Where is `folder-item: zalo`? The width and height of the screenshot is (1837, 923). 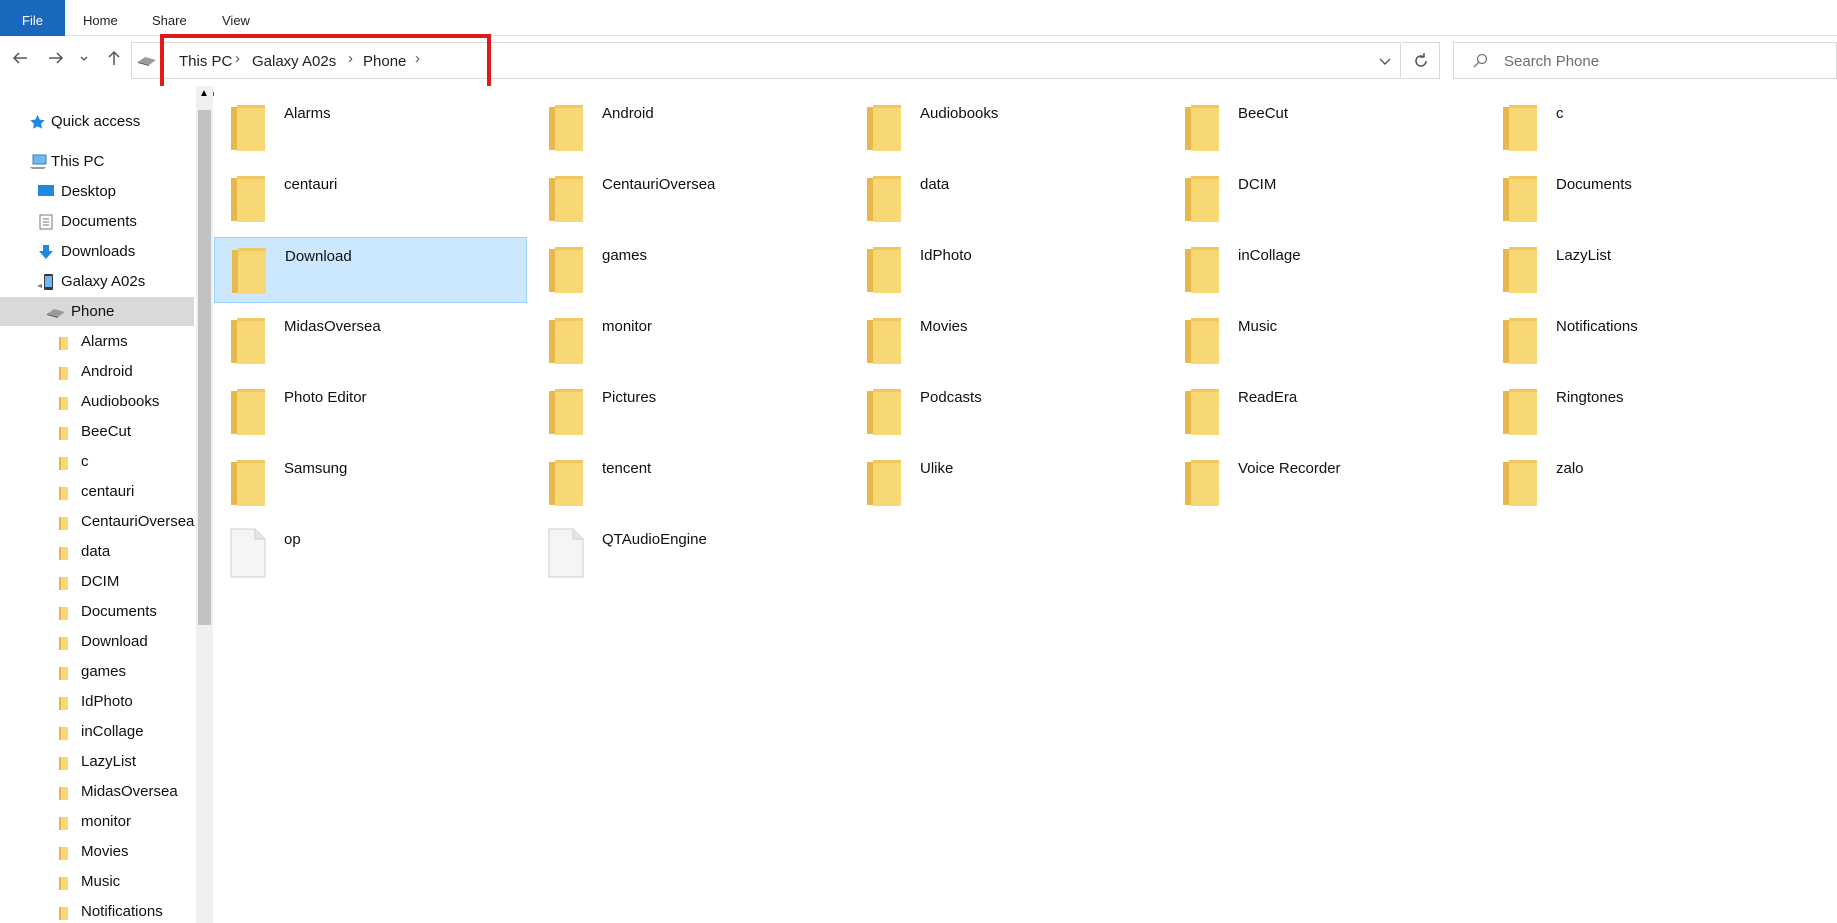 folder-item: zalo is located at coordinates (1642, 483).